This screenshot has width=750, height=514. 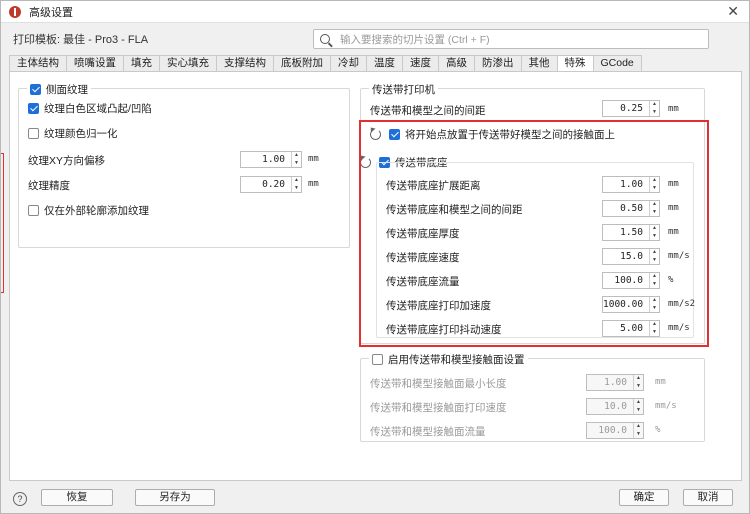 What do you see at coordinates (348, 63) in the screenshot?
I see `tab-6: 冷却` at bounding box center [348, 63].